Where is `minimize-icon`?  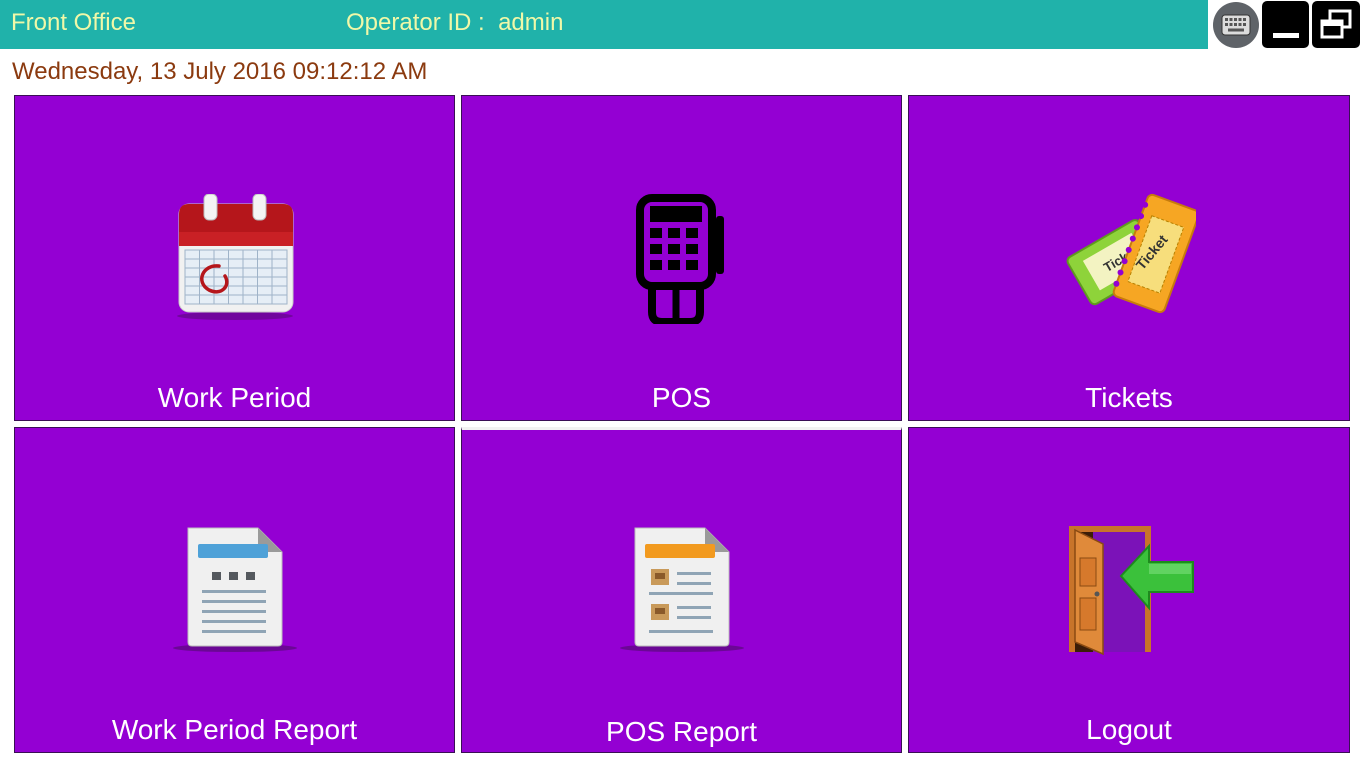
minimize-icon is located at coordinates (1285, 35).